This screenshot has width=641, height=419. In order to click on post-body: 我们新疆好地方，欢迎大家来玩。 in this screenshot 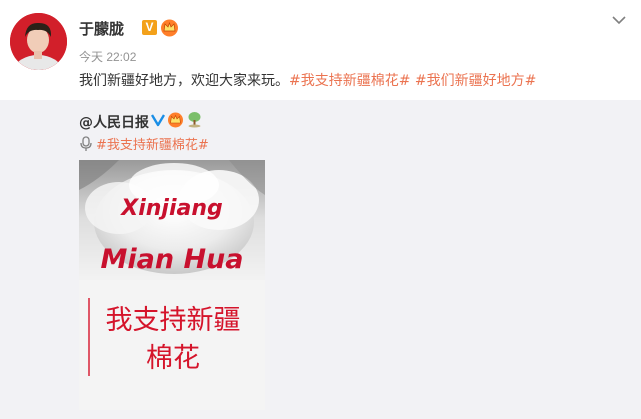, I will do `click(184, 81)`.